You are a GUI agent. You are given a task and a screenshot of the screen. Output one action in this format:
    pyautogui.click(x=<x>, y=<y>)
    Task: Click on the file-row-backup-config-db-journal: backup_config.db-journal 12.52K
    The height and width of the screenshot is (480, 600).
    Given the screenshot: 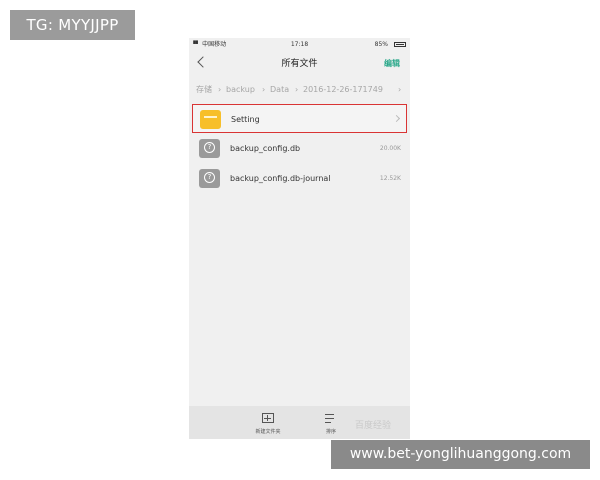 What is the action you would take?
    pyautogui.click(x=299, y=178)
    